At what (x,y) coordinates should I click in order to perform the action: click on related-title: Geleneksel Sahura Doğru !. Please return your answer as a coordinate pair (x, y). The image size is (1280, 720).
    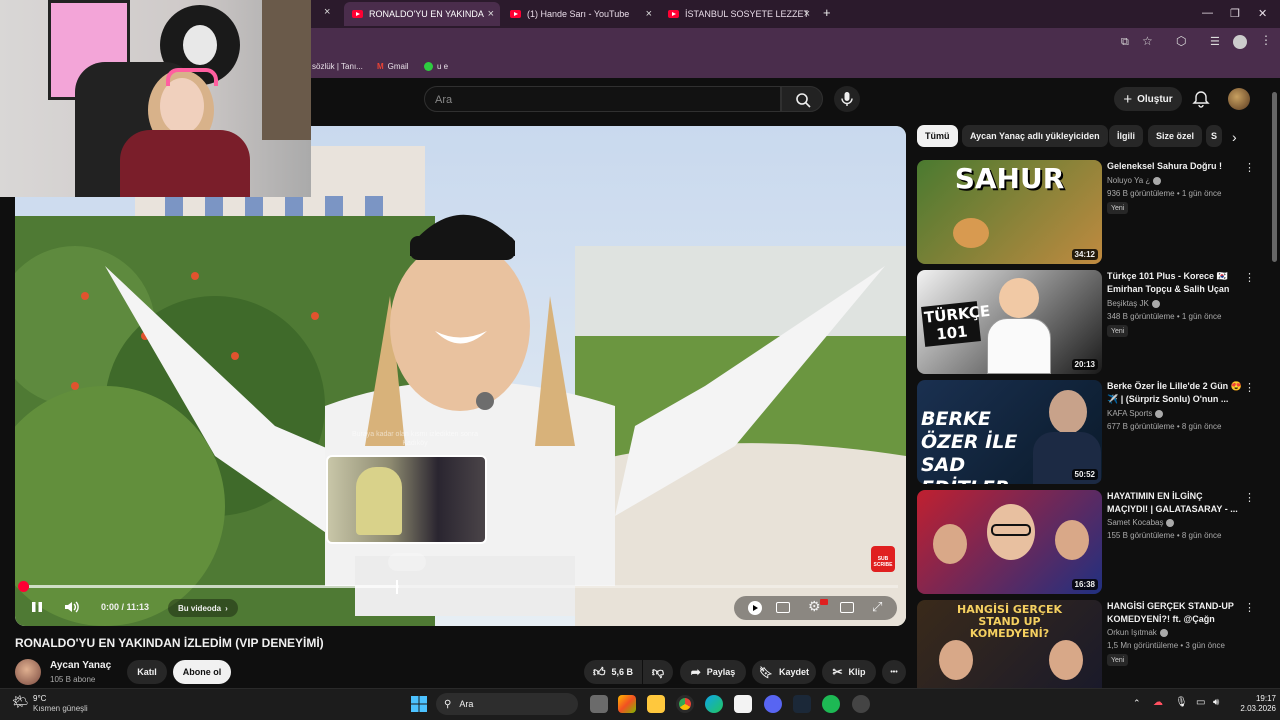
    Looking at the image, I should click on (1174, 166).